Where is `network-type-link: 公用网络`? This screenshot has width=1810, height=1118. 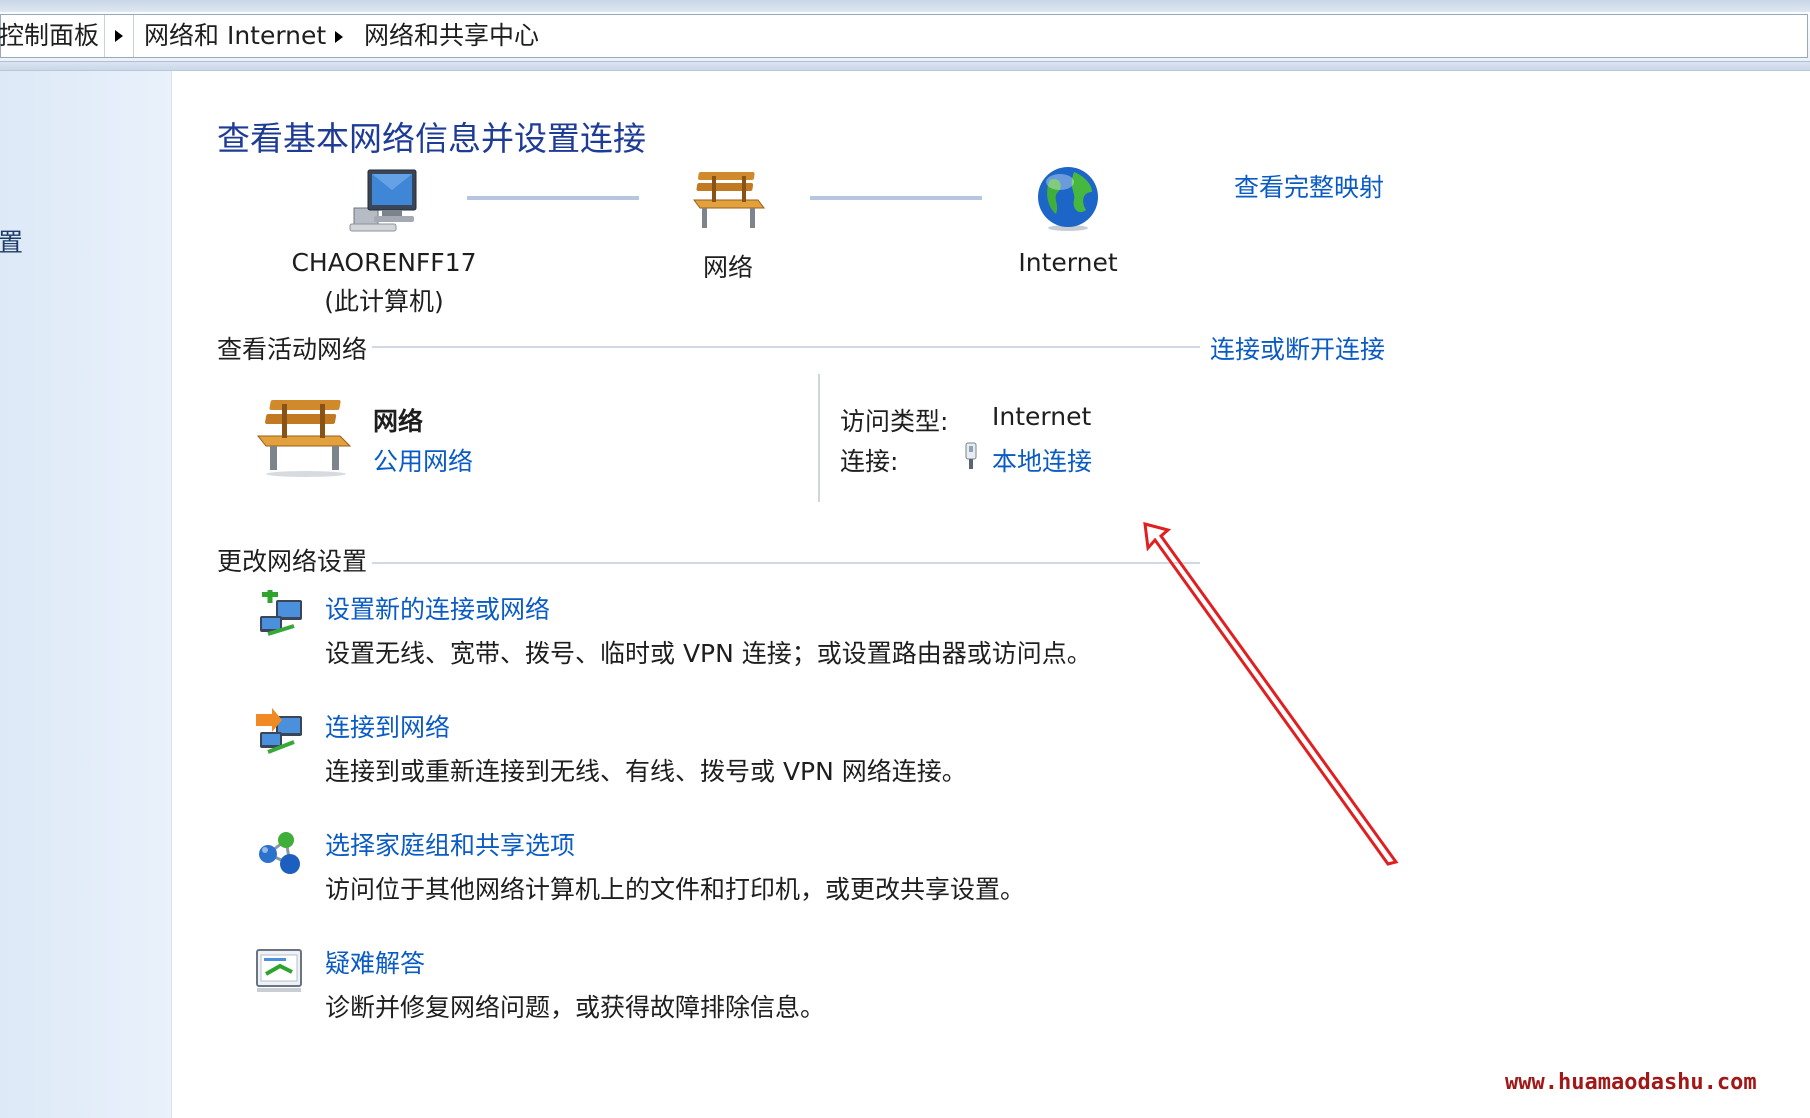
network-type-link: 公用网络 is located at coordinates (423, 460).